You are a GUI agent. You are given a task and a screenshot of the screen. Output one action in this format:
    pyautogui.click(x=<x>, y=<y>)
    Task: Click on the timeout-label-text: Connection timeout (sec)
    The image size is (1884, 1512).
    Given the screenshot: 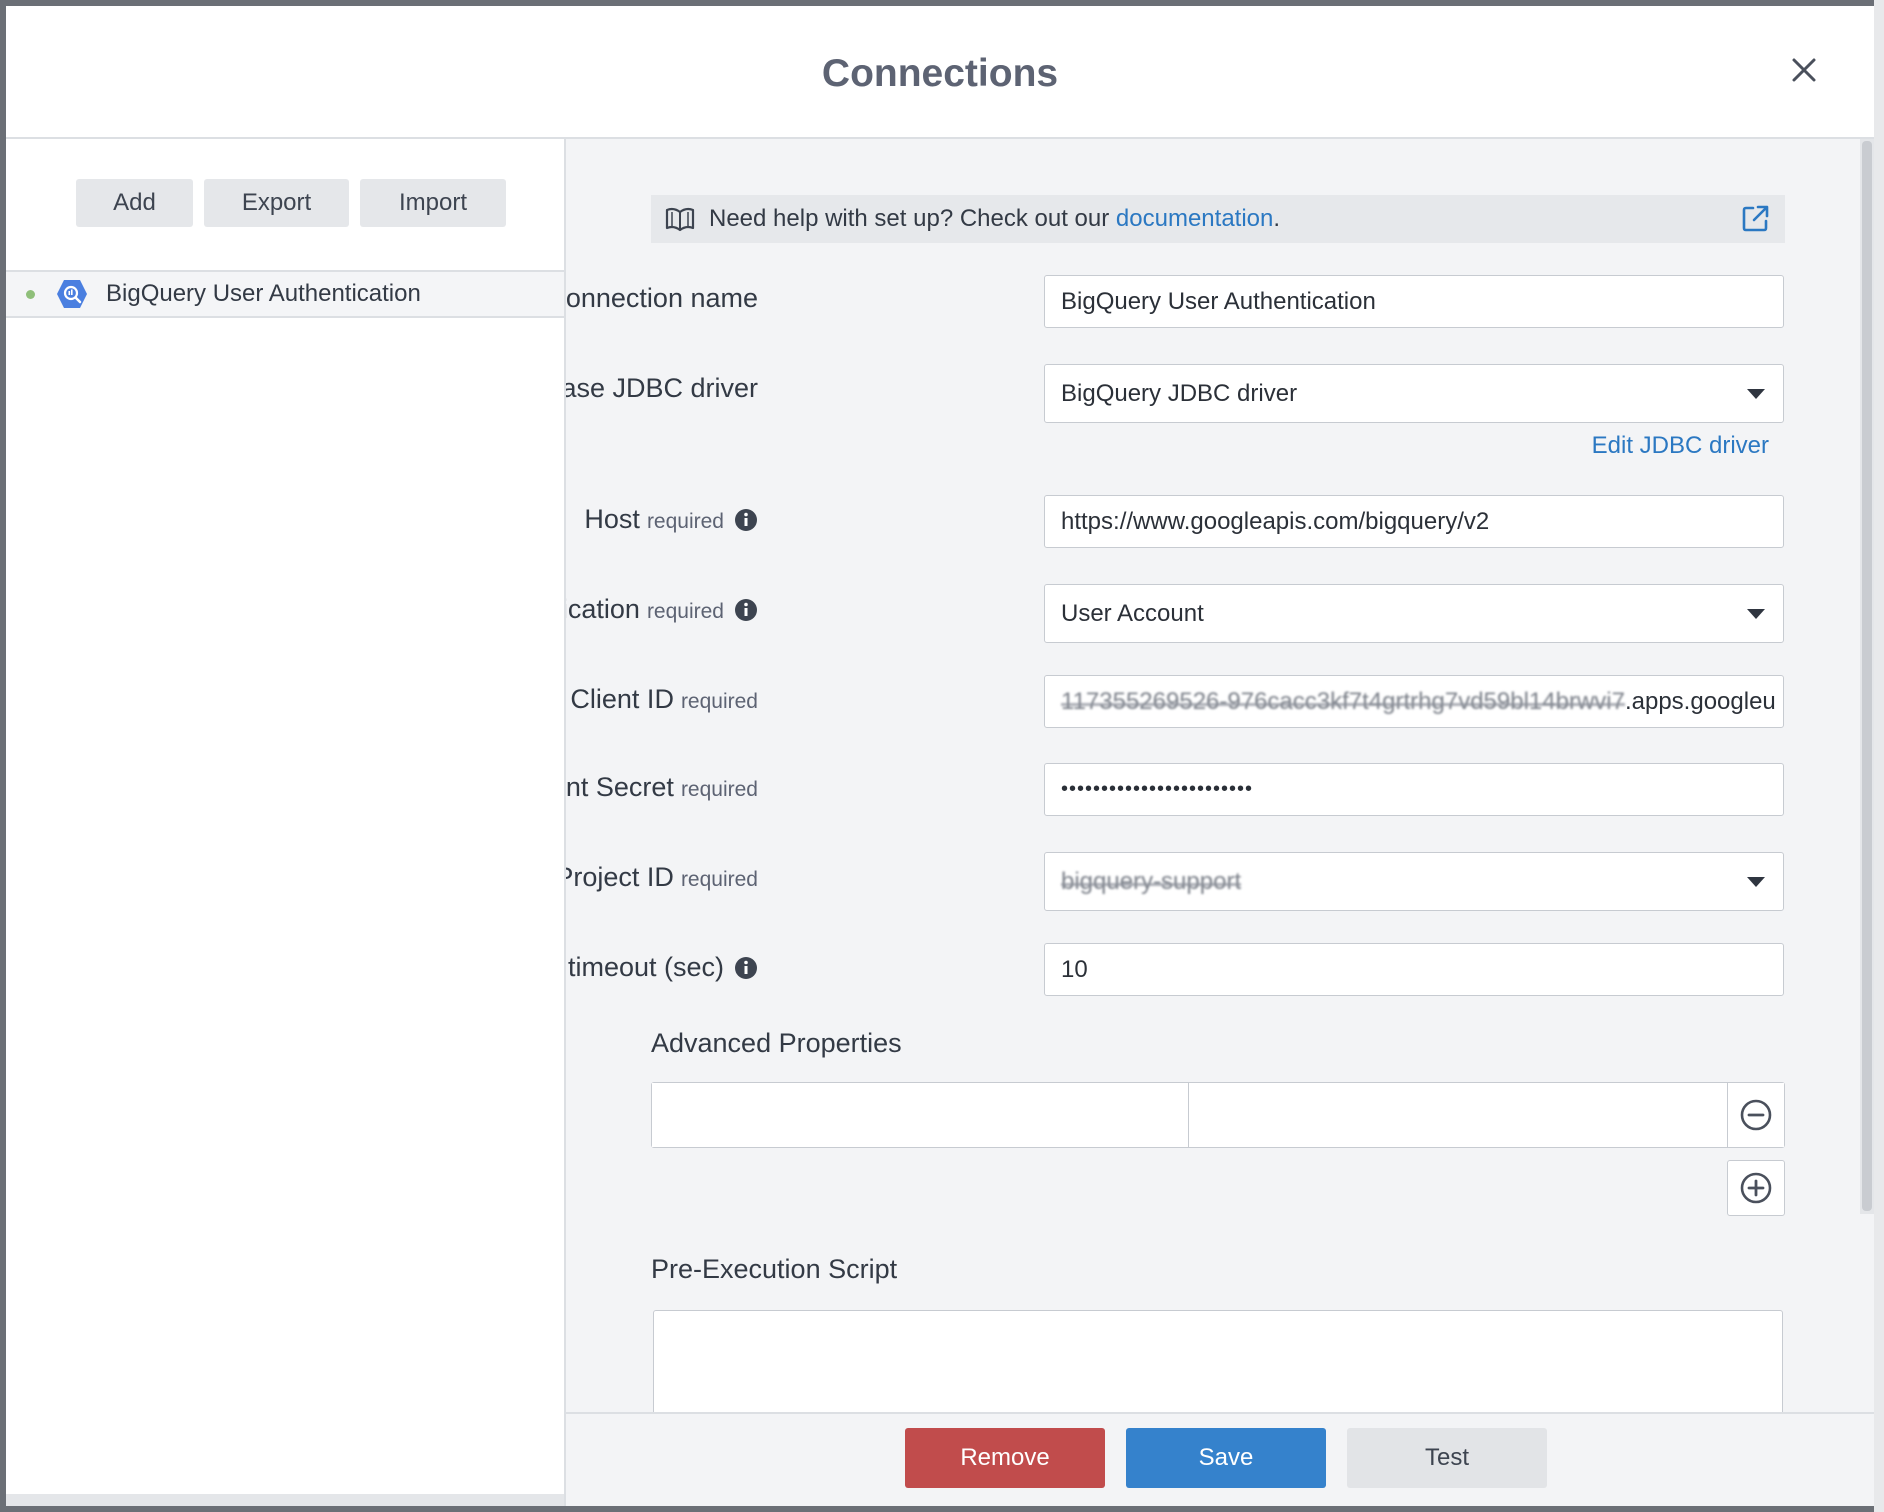 What is the action you would take?
    pyautogui.click(x=645, y=967)
    